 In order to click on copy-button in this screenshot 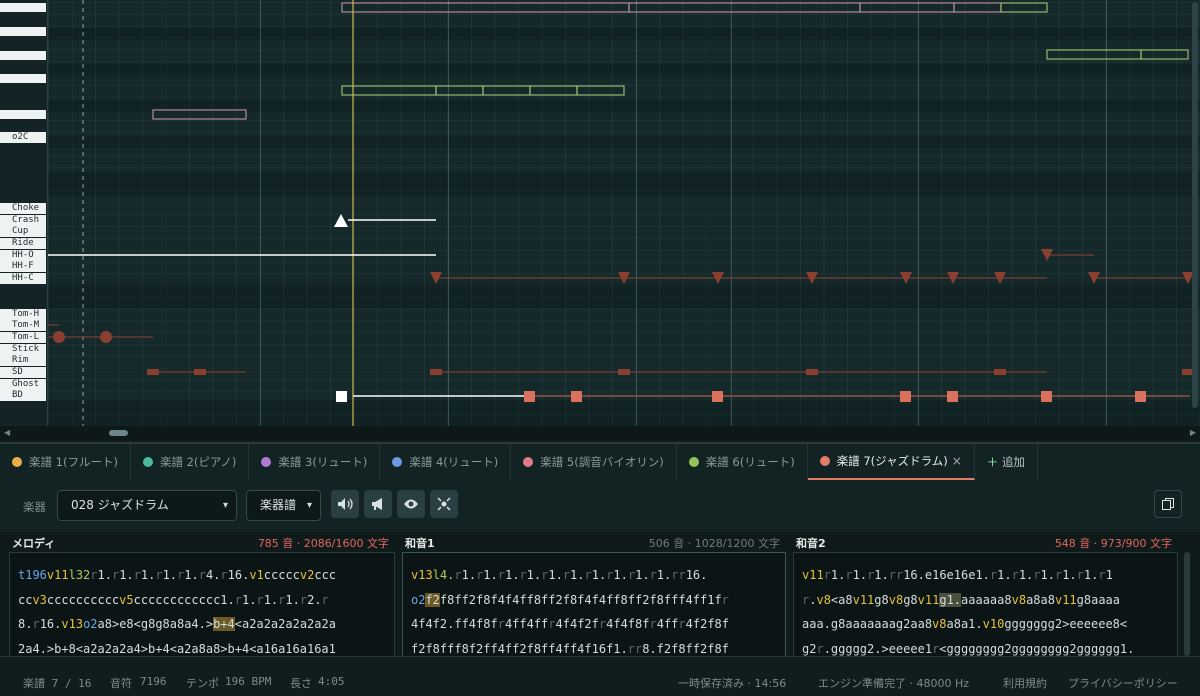, I will do `click(1168, 504)`.